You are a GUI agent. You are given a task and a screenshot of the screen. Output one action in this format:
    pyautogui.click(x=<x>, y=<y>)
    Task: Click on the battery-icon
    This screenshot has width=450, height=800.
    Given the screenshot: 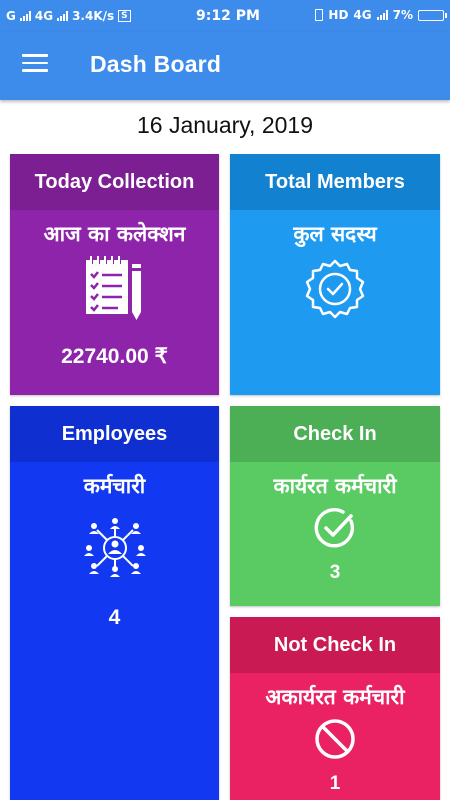 What is the action you would take?
    pyautogui.click(x=432, y=15)
    